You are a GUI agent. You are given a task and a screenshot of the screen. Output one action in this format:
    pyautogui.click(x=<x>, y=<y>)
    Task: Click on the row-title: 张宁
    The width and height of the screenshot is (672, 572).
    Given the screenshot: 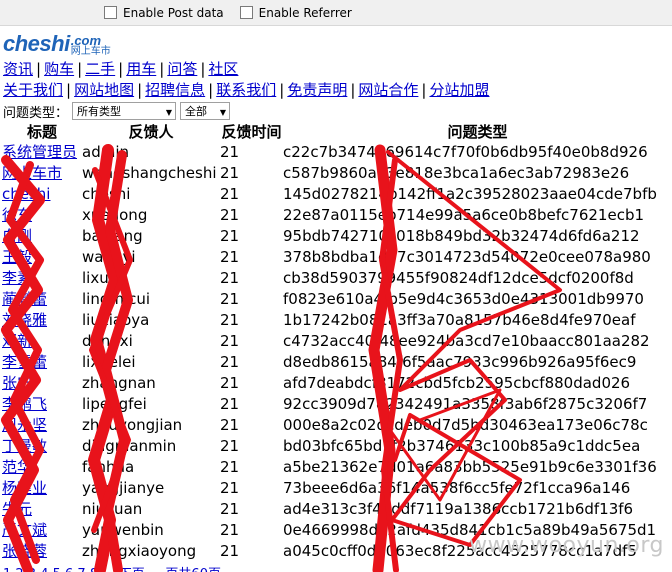 What is the action you would take?
    pyautogui.click(x=42, y=383)
    